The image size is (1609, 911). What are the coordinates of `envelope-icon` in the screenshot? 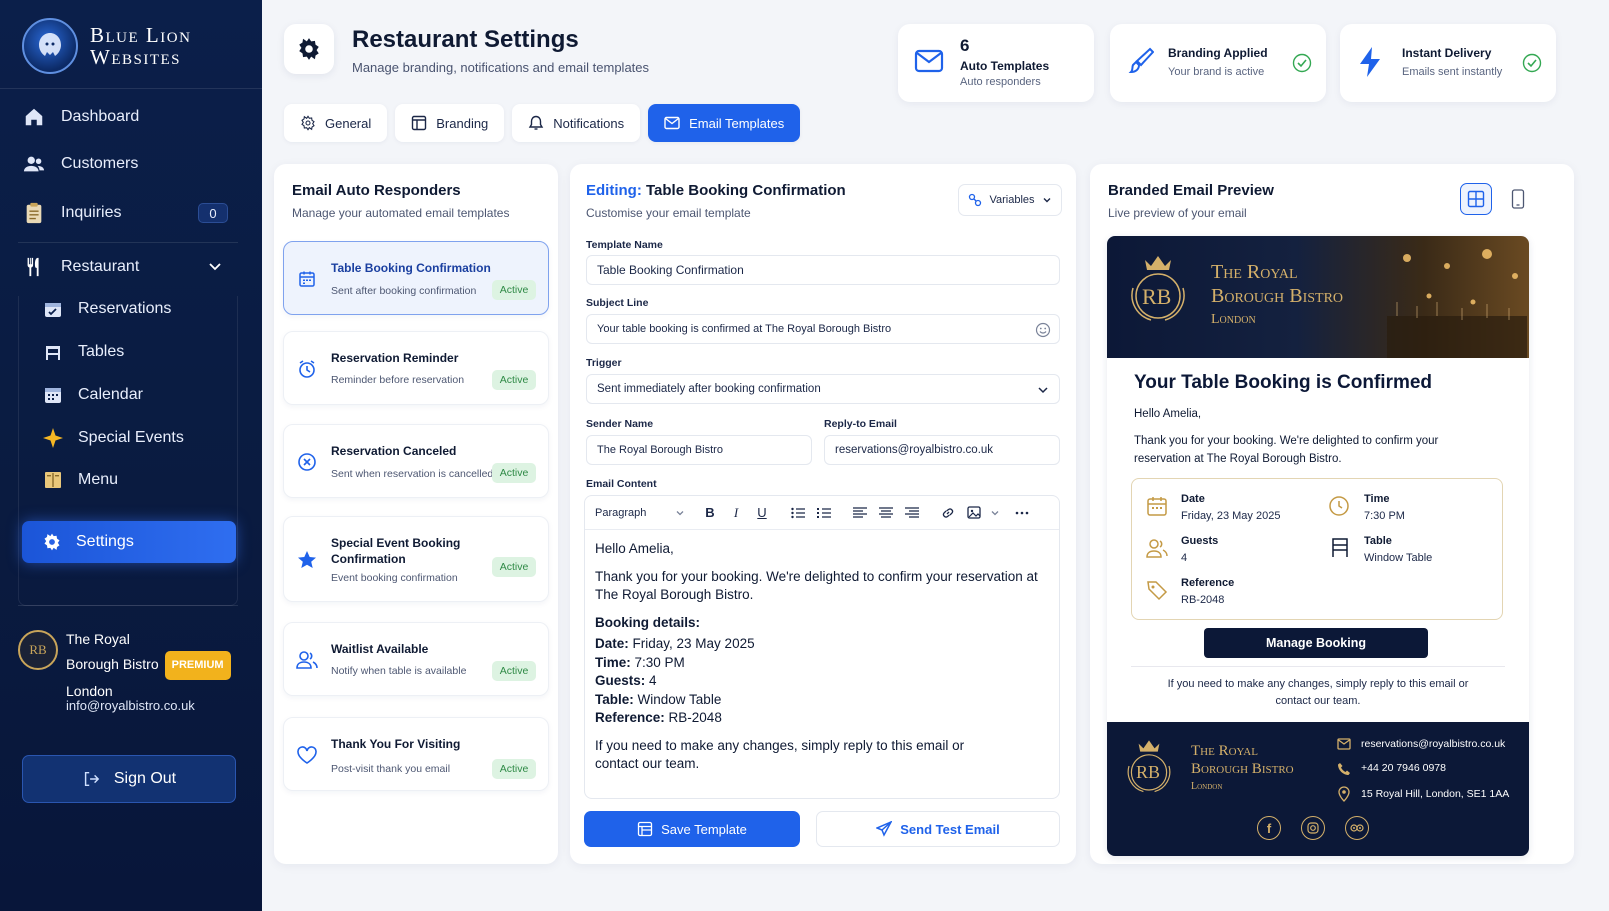 It's located at (1344, 744).